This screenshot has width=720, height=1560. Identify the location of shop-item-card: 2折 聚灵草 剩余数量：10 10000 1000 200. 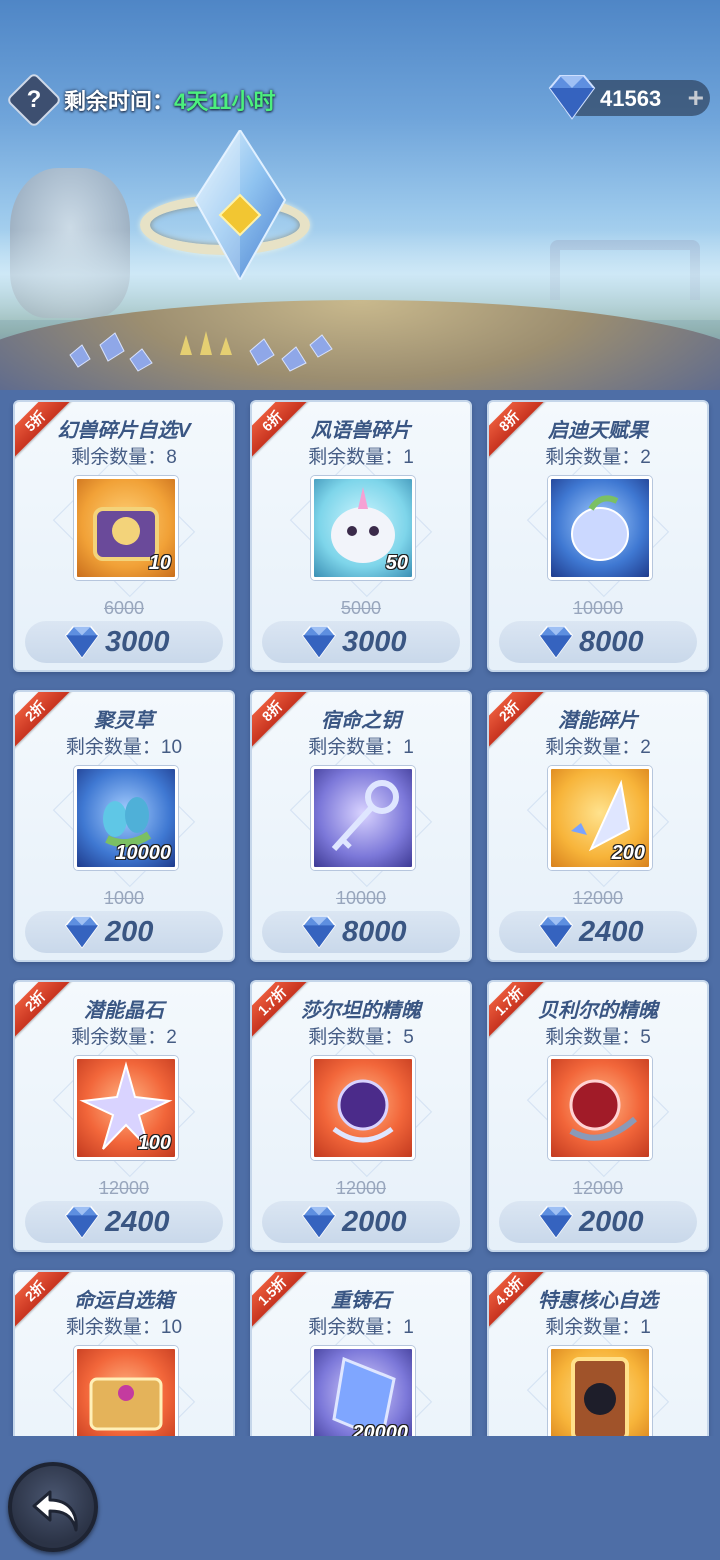
(124, 826).